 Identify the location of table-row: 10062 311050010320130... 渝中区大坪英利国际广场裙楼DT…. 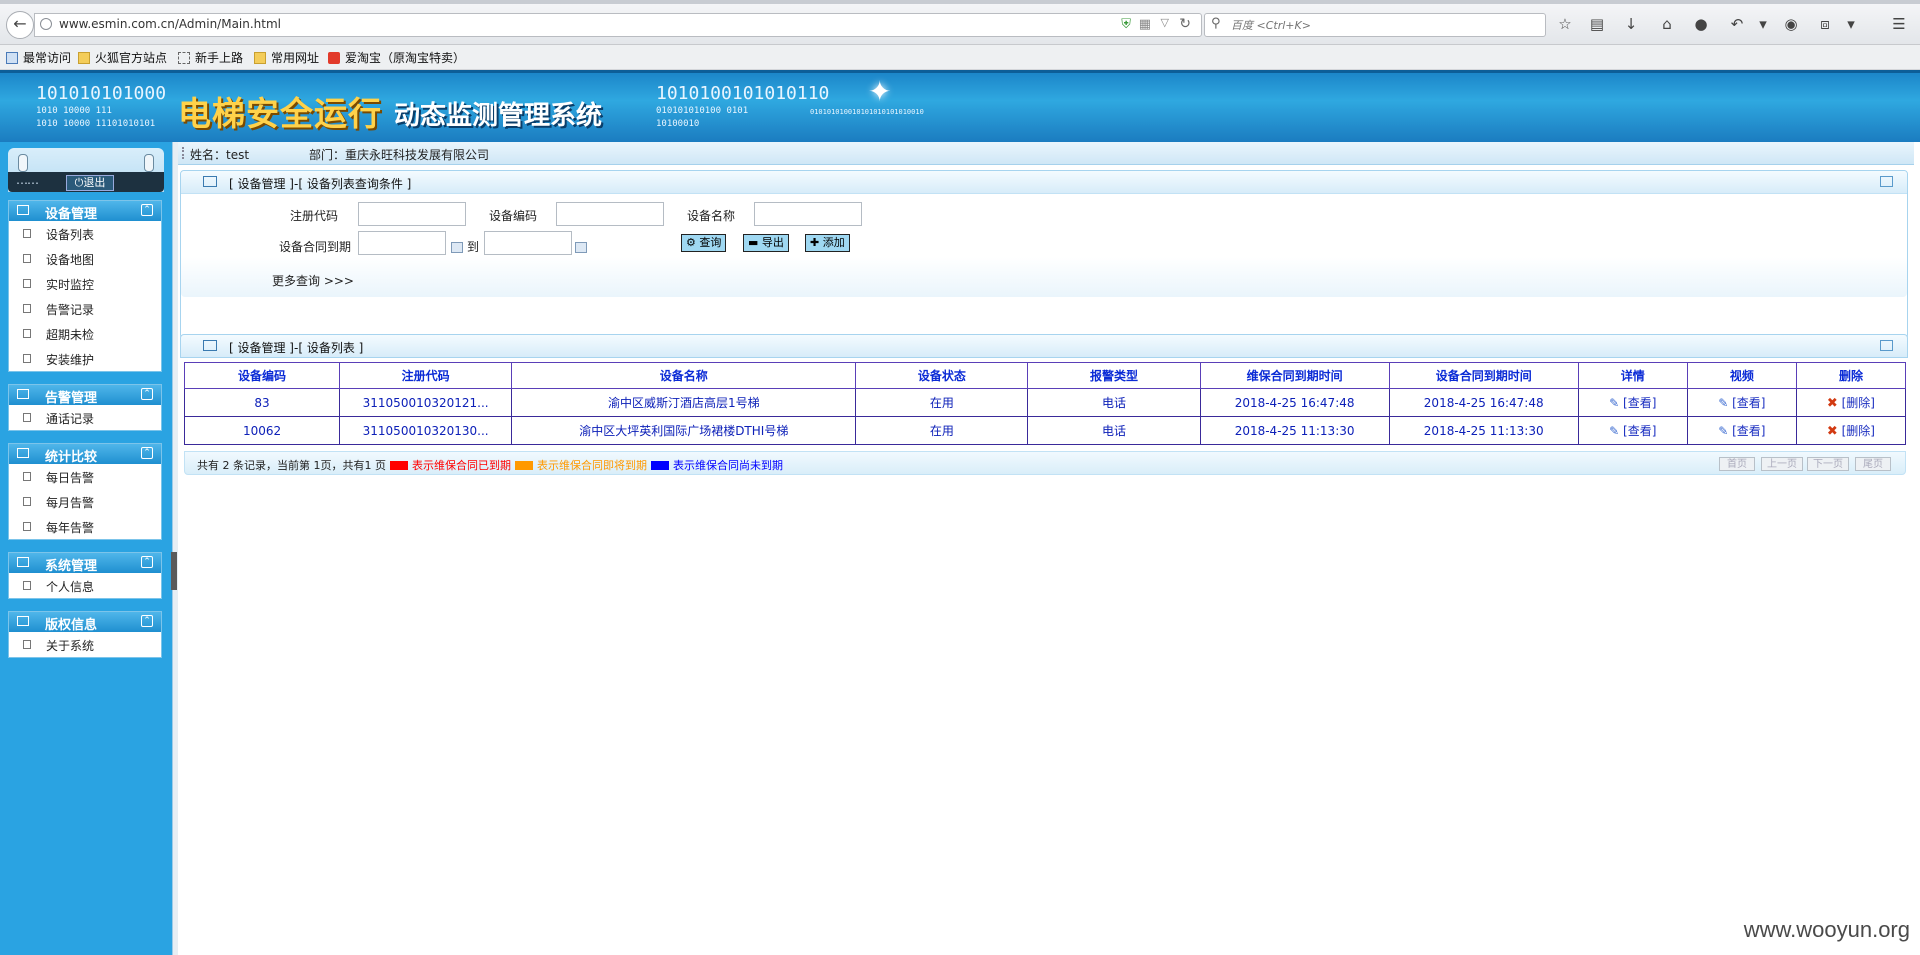
(1045, 430).